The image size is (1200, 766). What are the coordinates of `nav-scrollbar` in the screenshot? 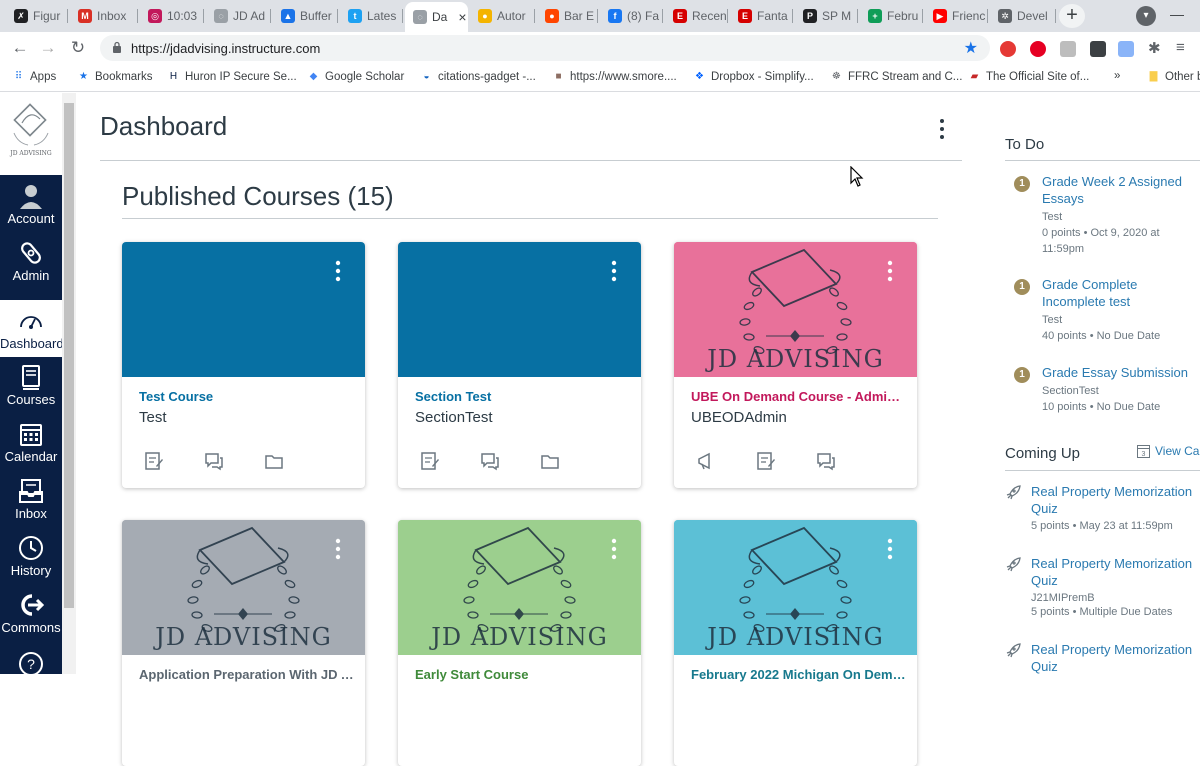 It's located at (69, 383).